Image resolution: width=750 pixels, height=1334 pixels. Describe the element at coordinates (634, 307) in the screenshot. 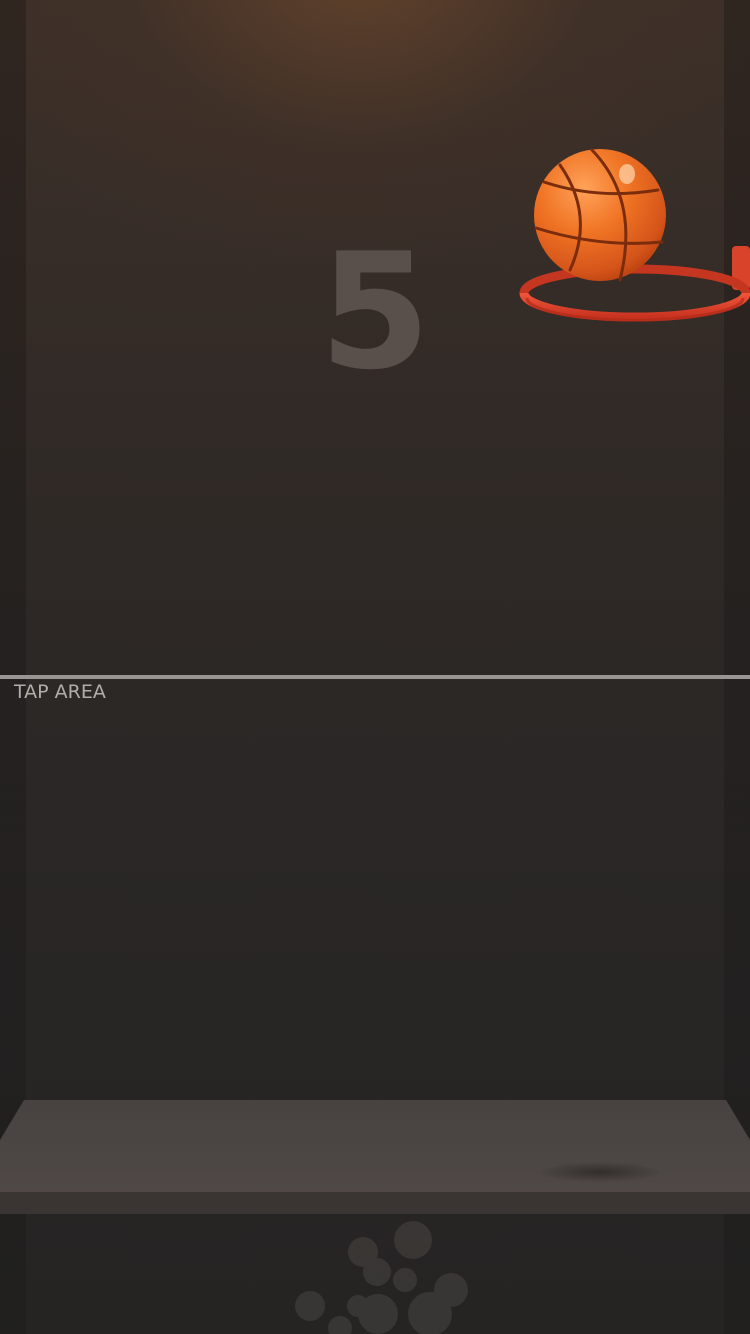

I see `hoop-rim-icon` at that location.